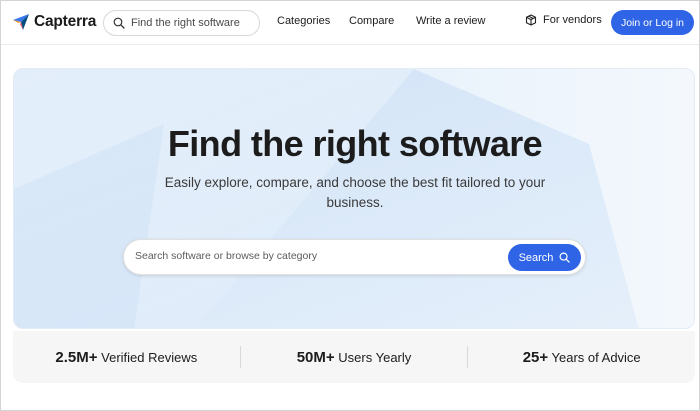 The width and height of the screenshot is (700, 411). I want to click on hero-search-button-label: Search, so click(536, 257).